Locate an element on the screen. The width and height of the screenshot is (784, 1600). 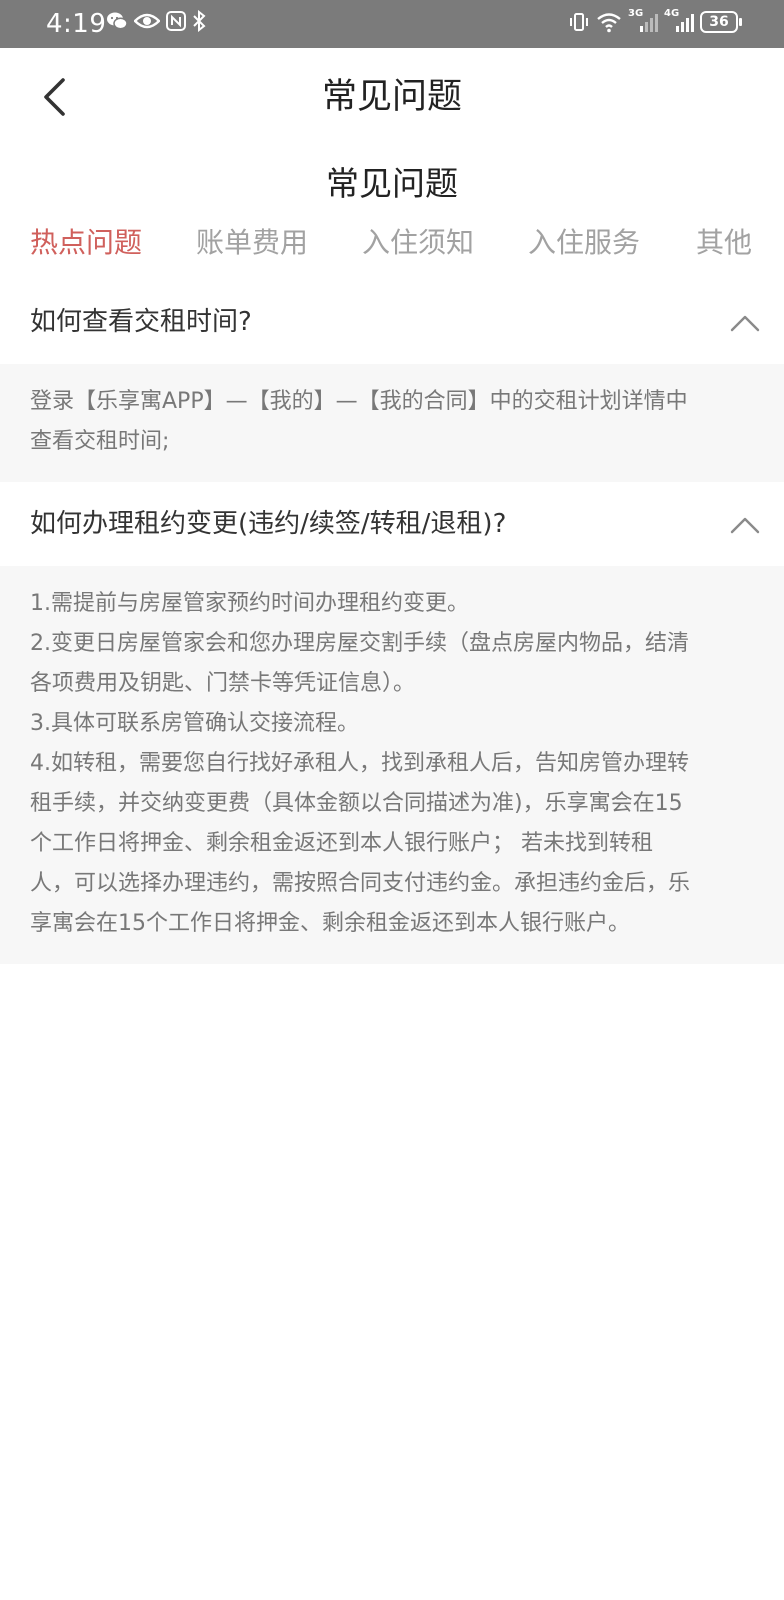
battery-nub is located at coordinates (740, 22).